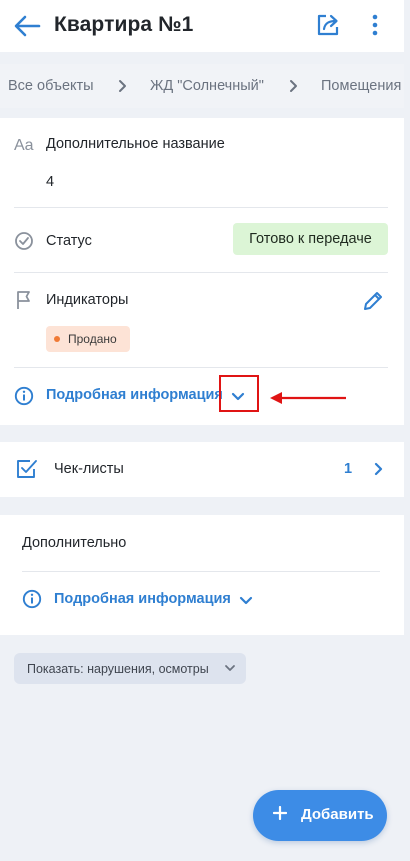 The image size is (410, 861). What do you see at coordinates (142, 599) in the screenshot?
I see `additional-details-link: Подробная информация` at bounding box center [142, 599].